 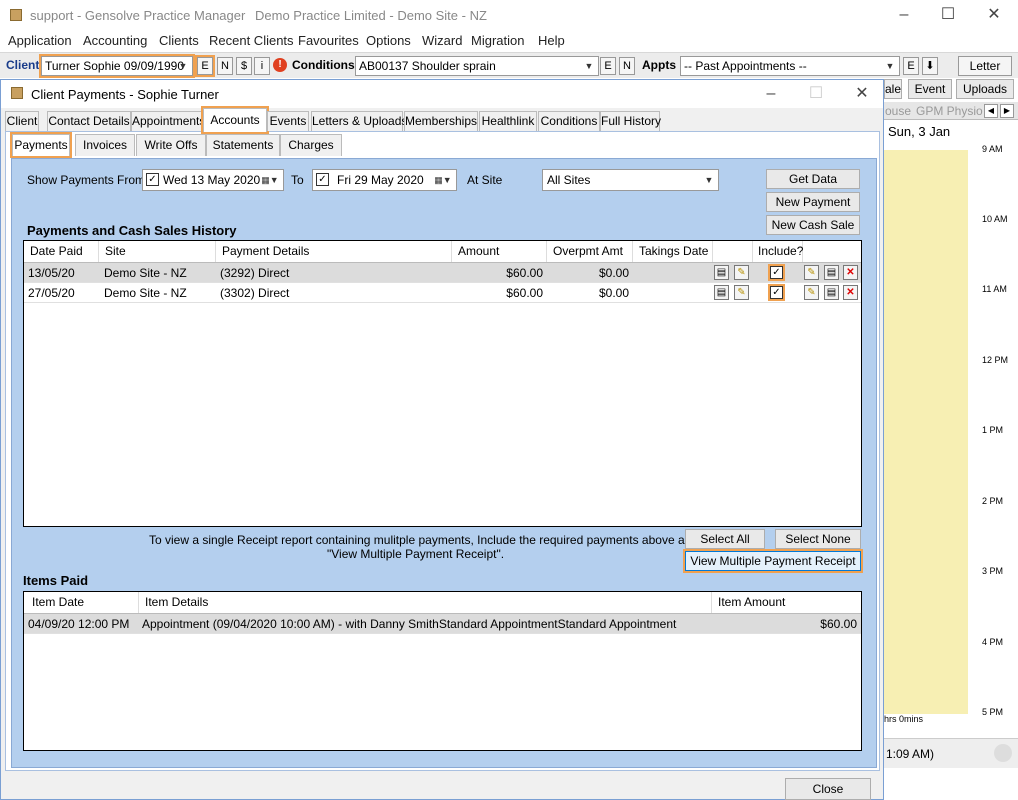 What do you see at coordinates (911, 66) in the screenshot?
I see `appt-edit-button: E` at bounding box center [911, 66].